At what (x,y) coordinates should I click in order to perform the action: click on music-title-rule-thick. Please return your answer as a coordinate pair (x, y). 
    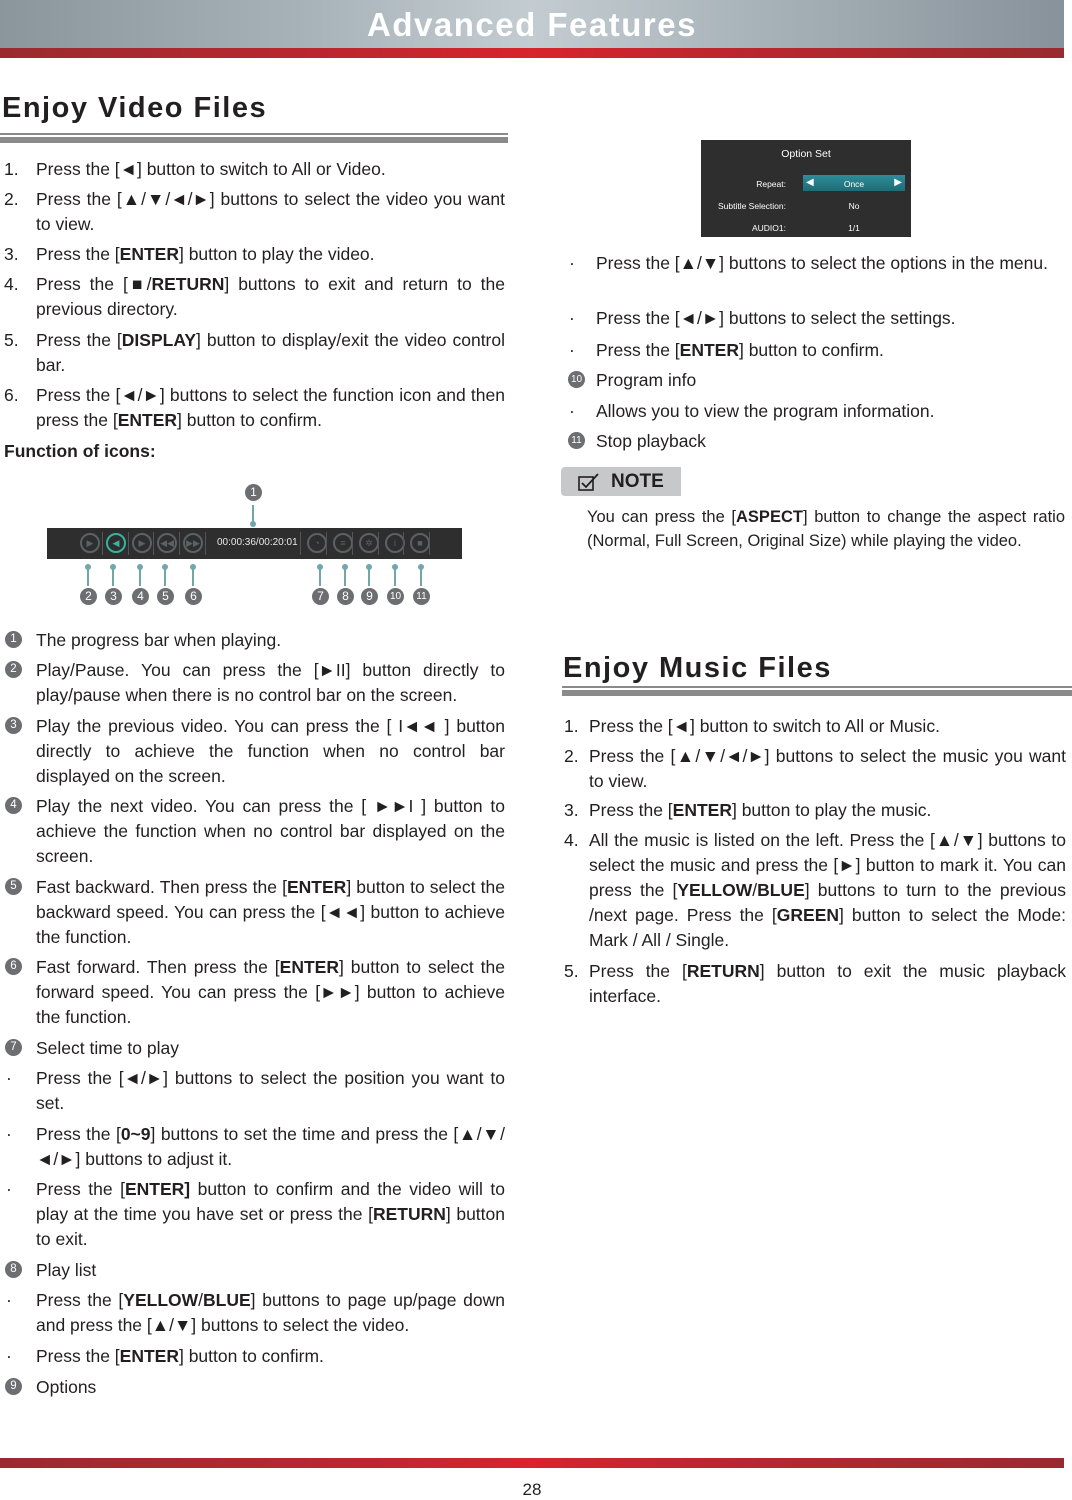
    Looking at the image, I should click on (817, 693).